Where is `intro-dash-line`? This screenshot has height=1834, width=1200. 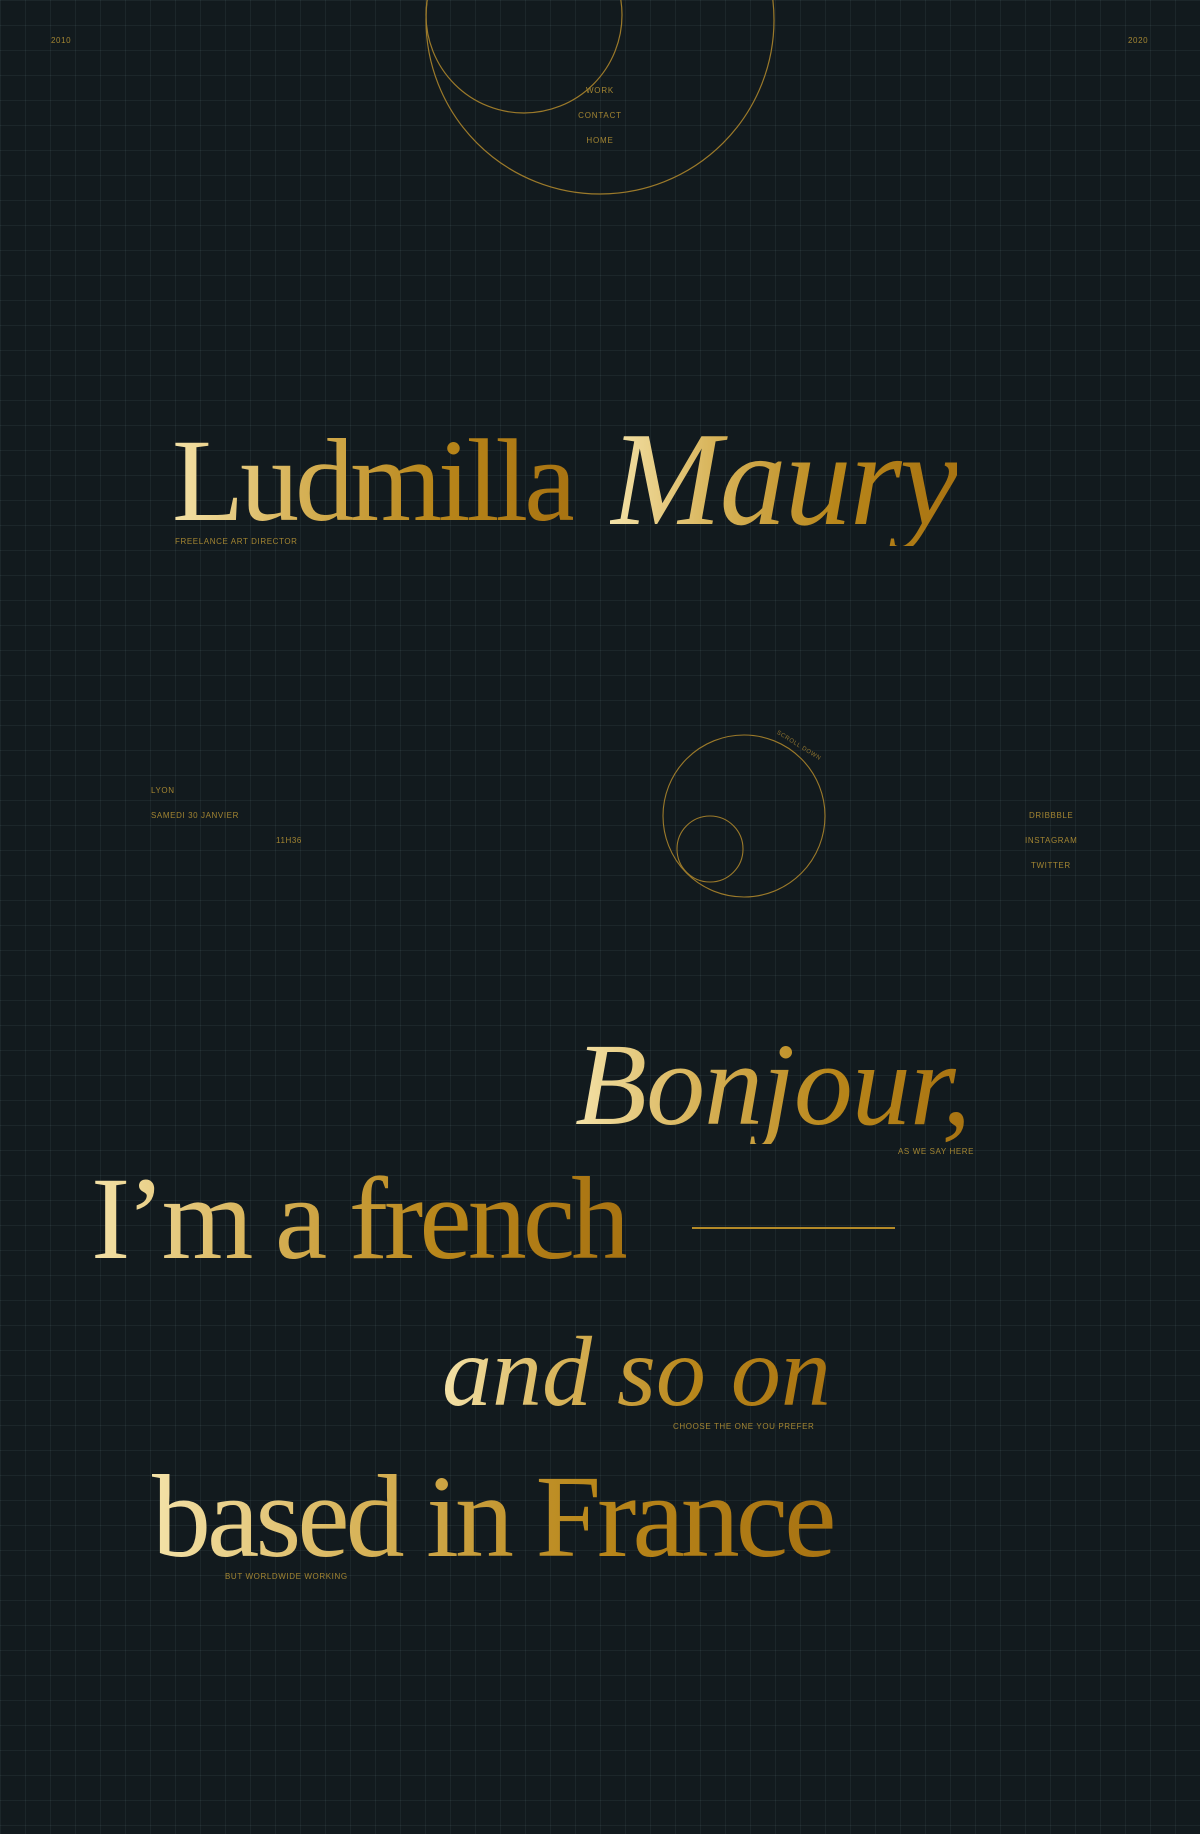 intro-dash-line is located at coordinates (793, 1228).